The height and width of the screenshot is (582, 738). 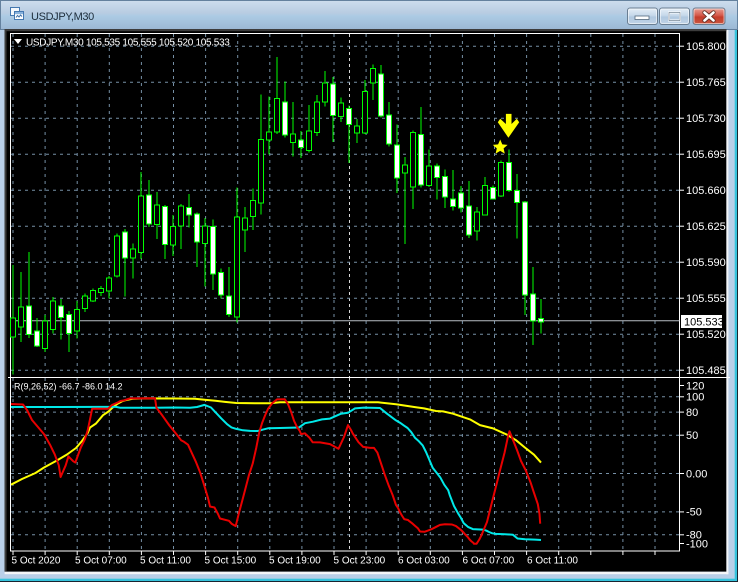 What do you see at coordinates (68, 387) in the screenshot?
I see `svg-text: R(9,26,52) -66.7 -86.0 14.2` at bounding box center [68, 387].